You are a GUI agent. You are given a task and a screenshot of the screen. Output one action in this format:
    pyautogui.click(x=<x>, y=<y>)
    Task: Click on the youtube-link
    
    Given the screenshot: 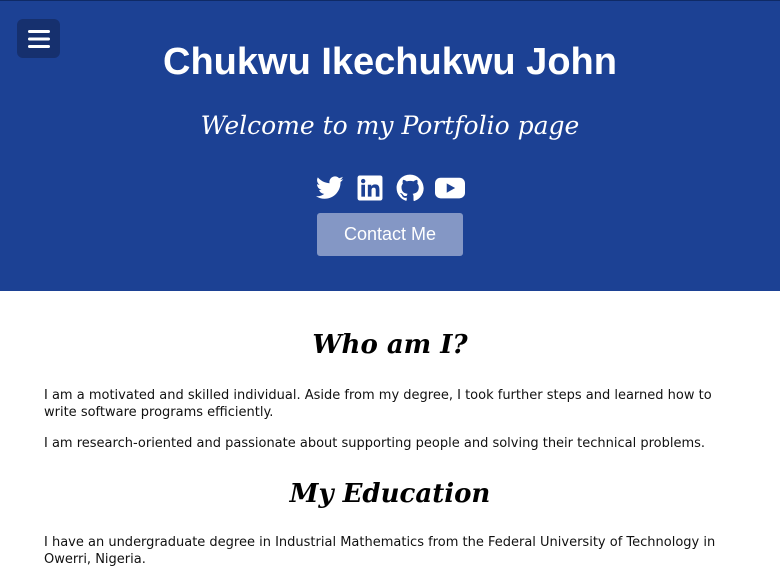 What is the action you would take?
    pyautogui.click(x=450, y=188)
    